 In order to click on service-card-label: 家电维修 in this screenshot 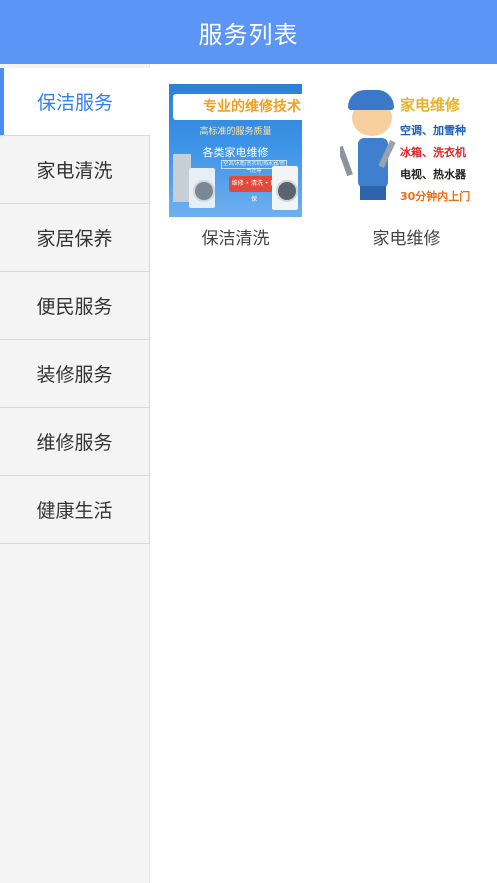, I will do `click(406, 239)`.